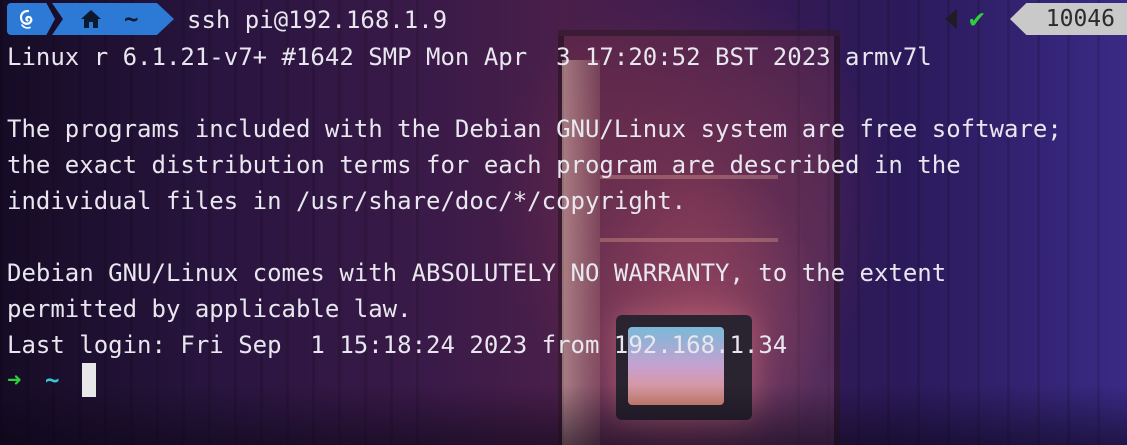 The height and width of the screenshot is (445, 1127). Describe the element at coordinates (27, 19) in the screenshot. I see `debian-logo-icon` at that location.